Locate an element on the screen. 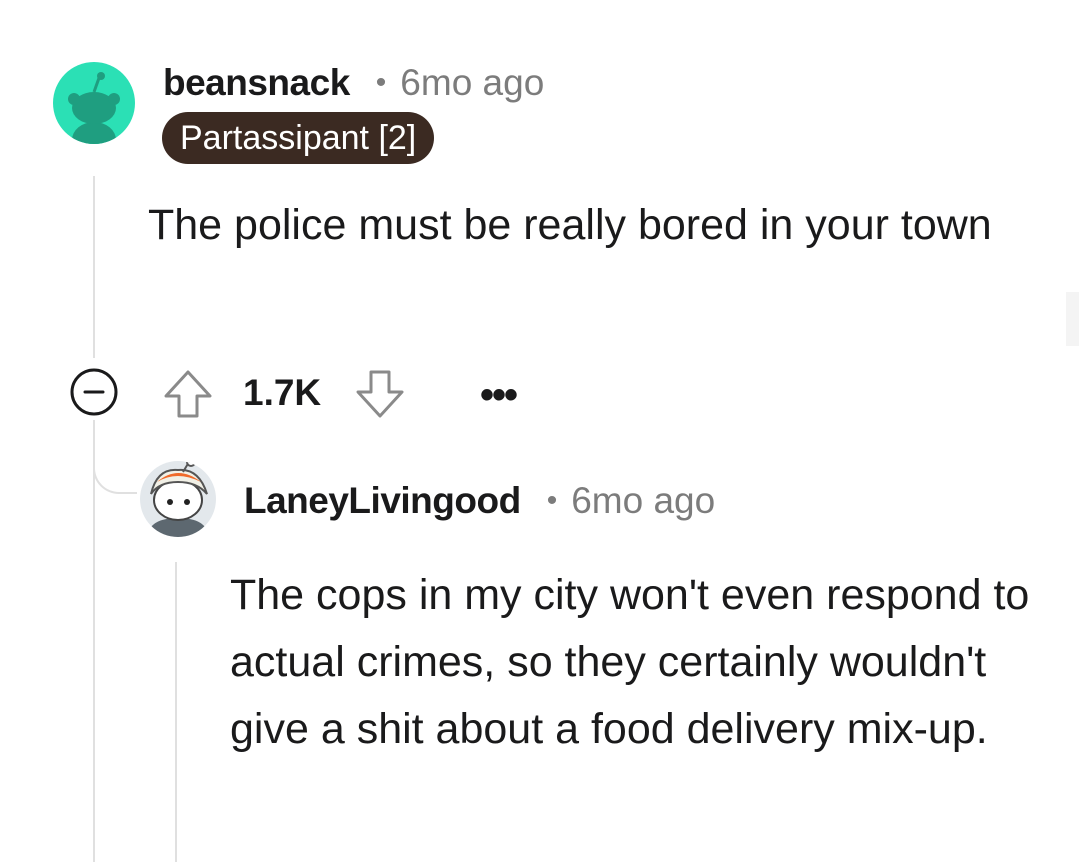  reply-branch-line is located at coordinates (115, 467).